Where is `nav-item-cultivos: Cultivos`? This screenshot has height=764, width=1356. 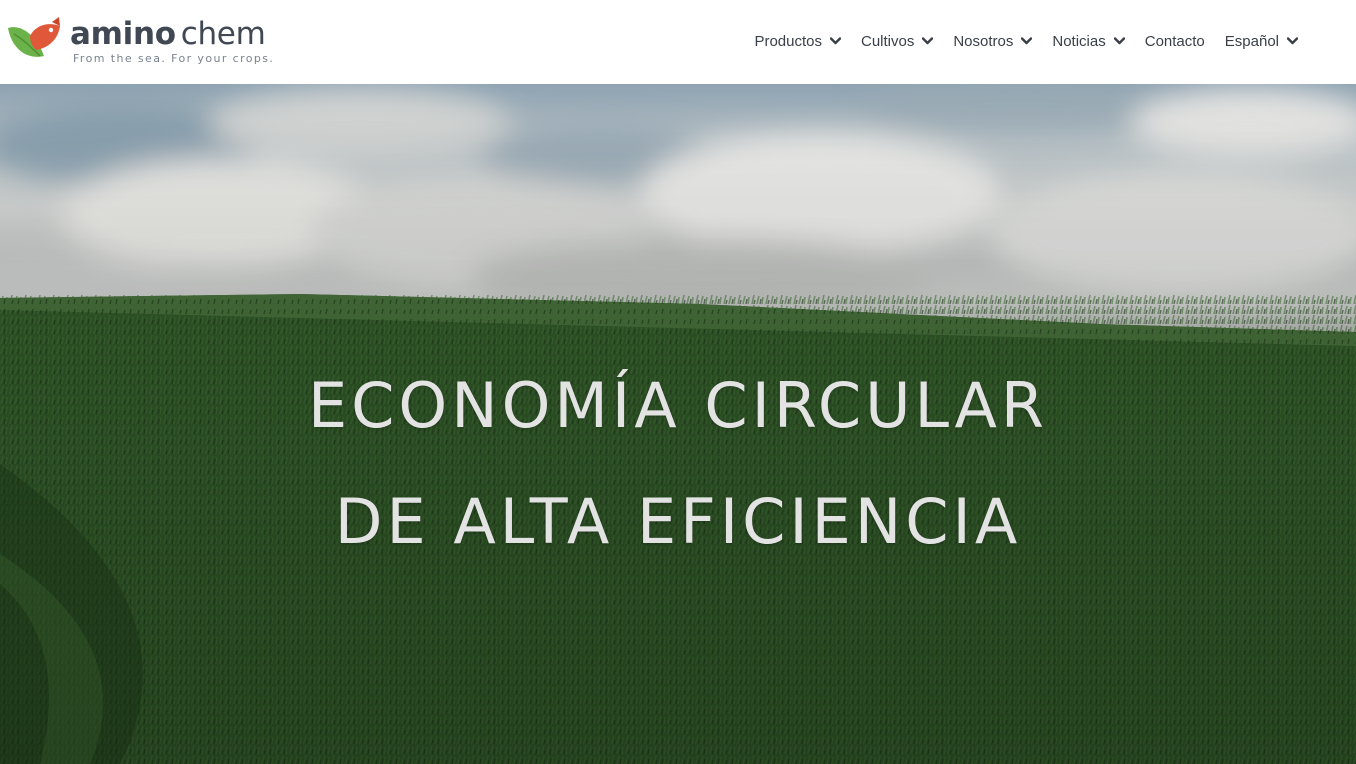 nav-item-cultivos: Cultivos is located at coordinates (897, 41).